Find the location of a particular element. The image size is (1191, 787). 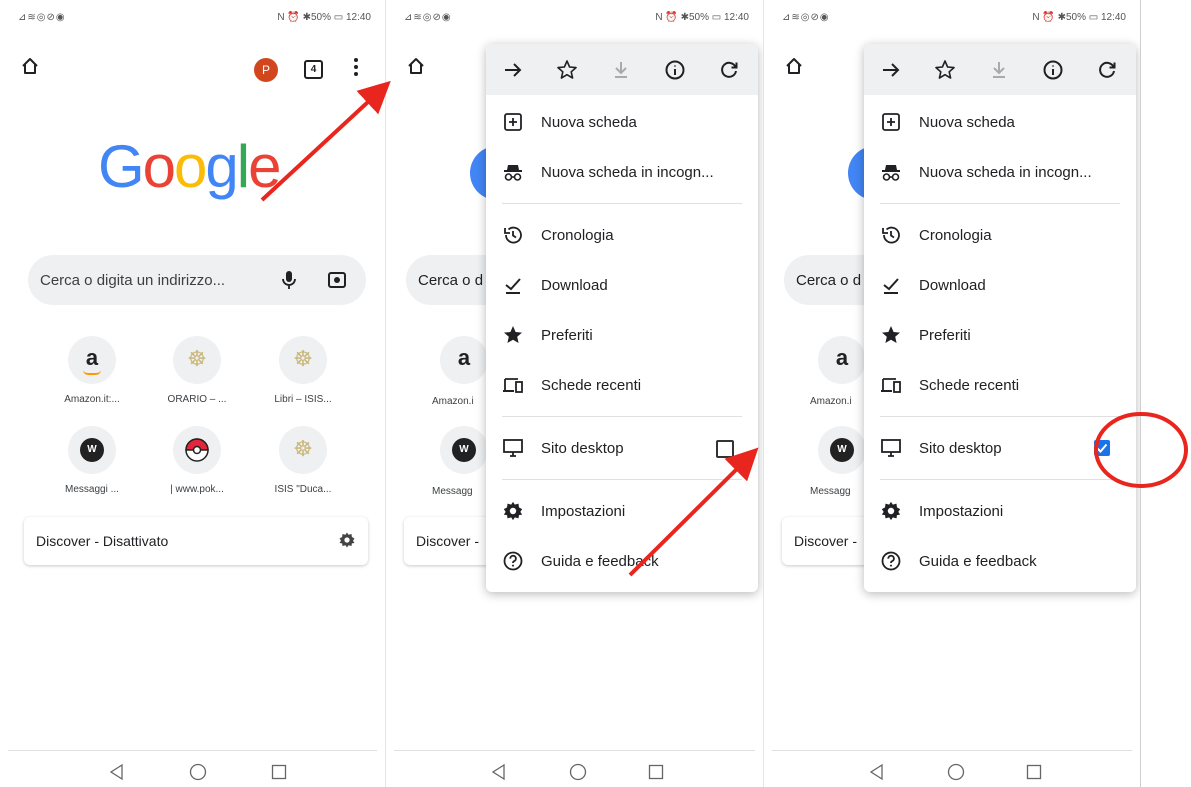

camera-lens-icon is located at coordinates (337, 280).